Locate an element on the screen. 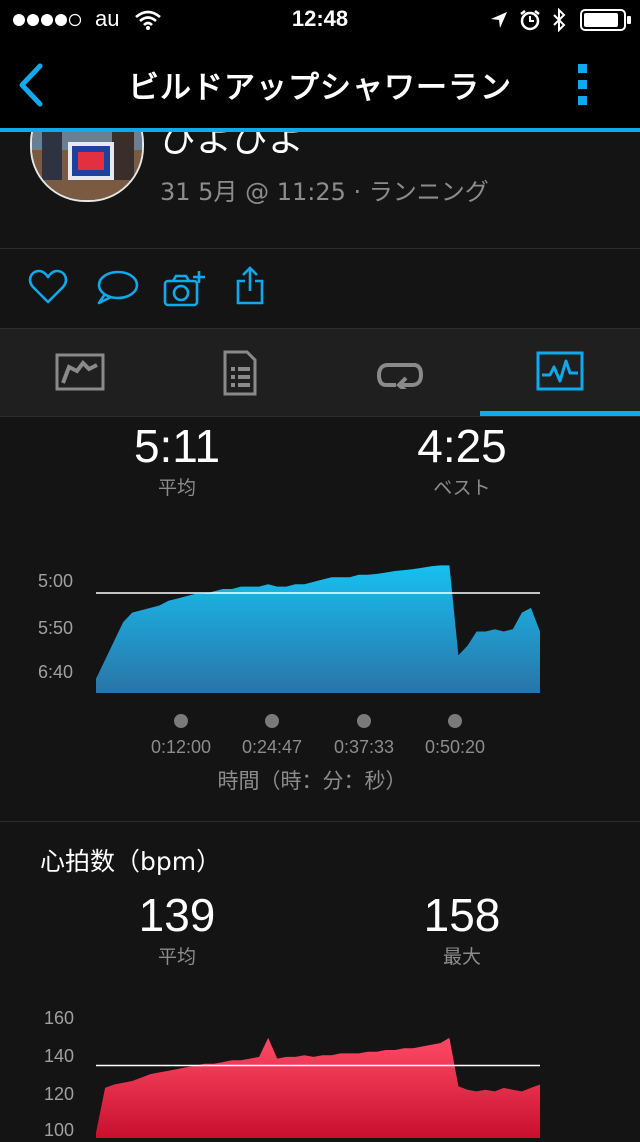 Image resolution: width=640 pixels, height=1142 pixels. activity-header: ぴよぴよ 31 5月 @ 11:25 · ランニング is located at coordinates (320, 190).